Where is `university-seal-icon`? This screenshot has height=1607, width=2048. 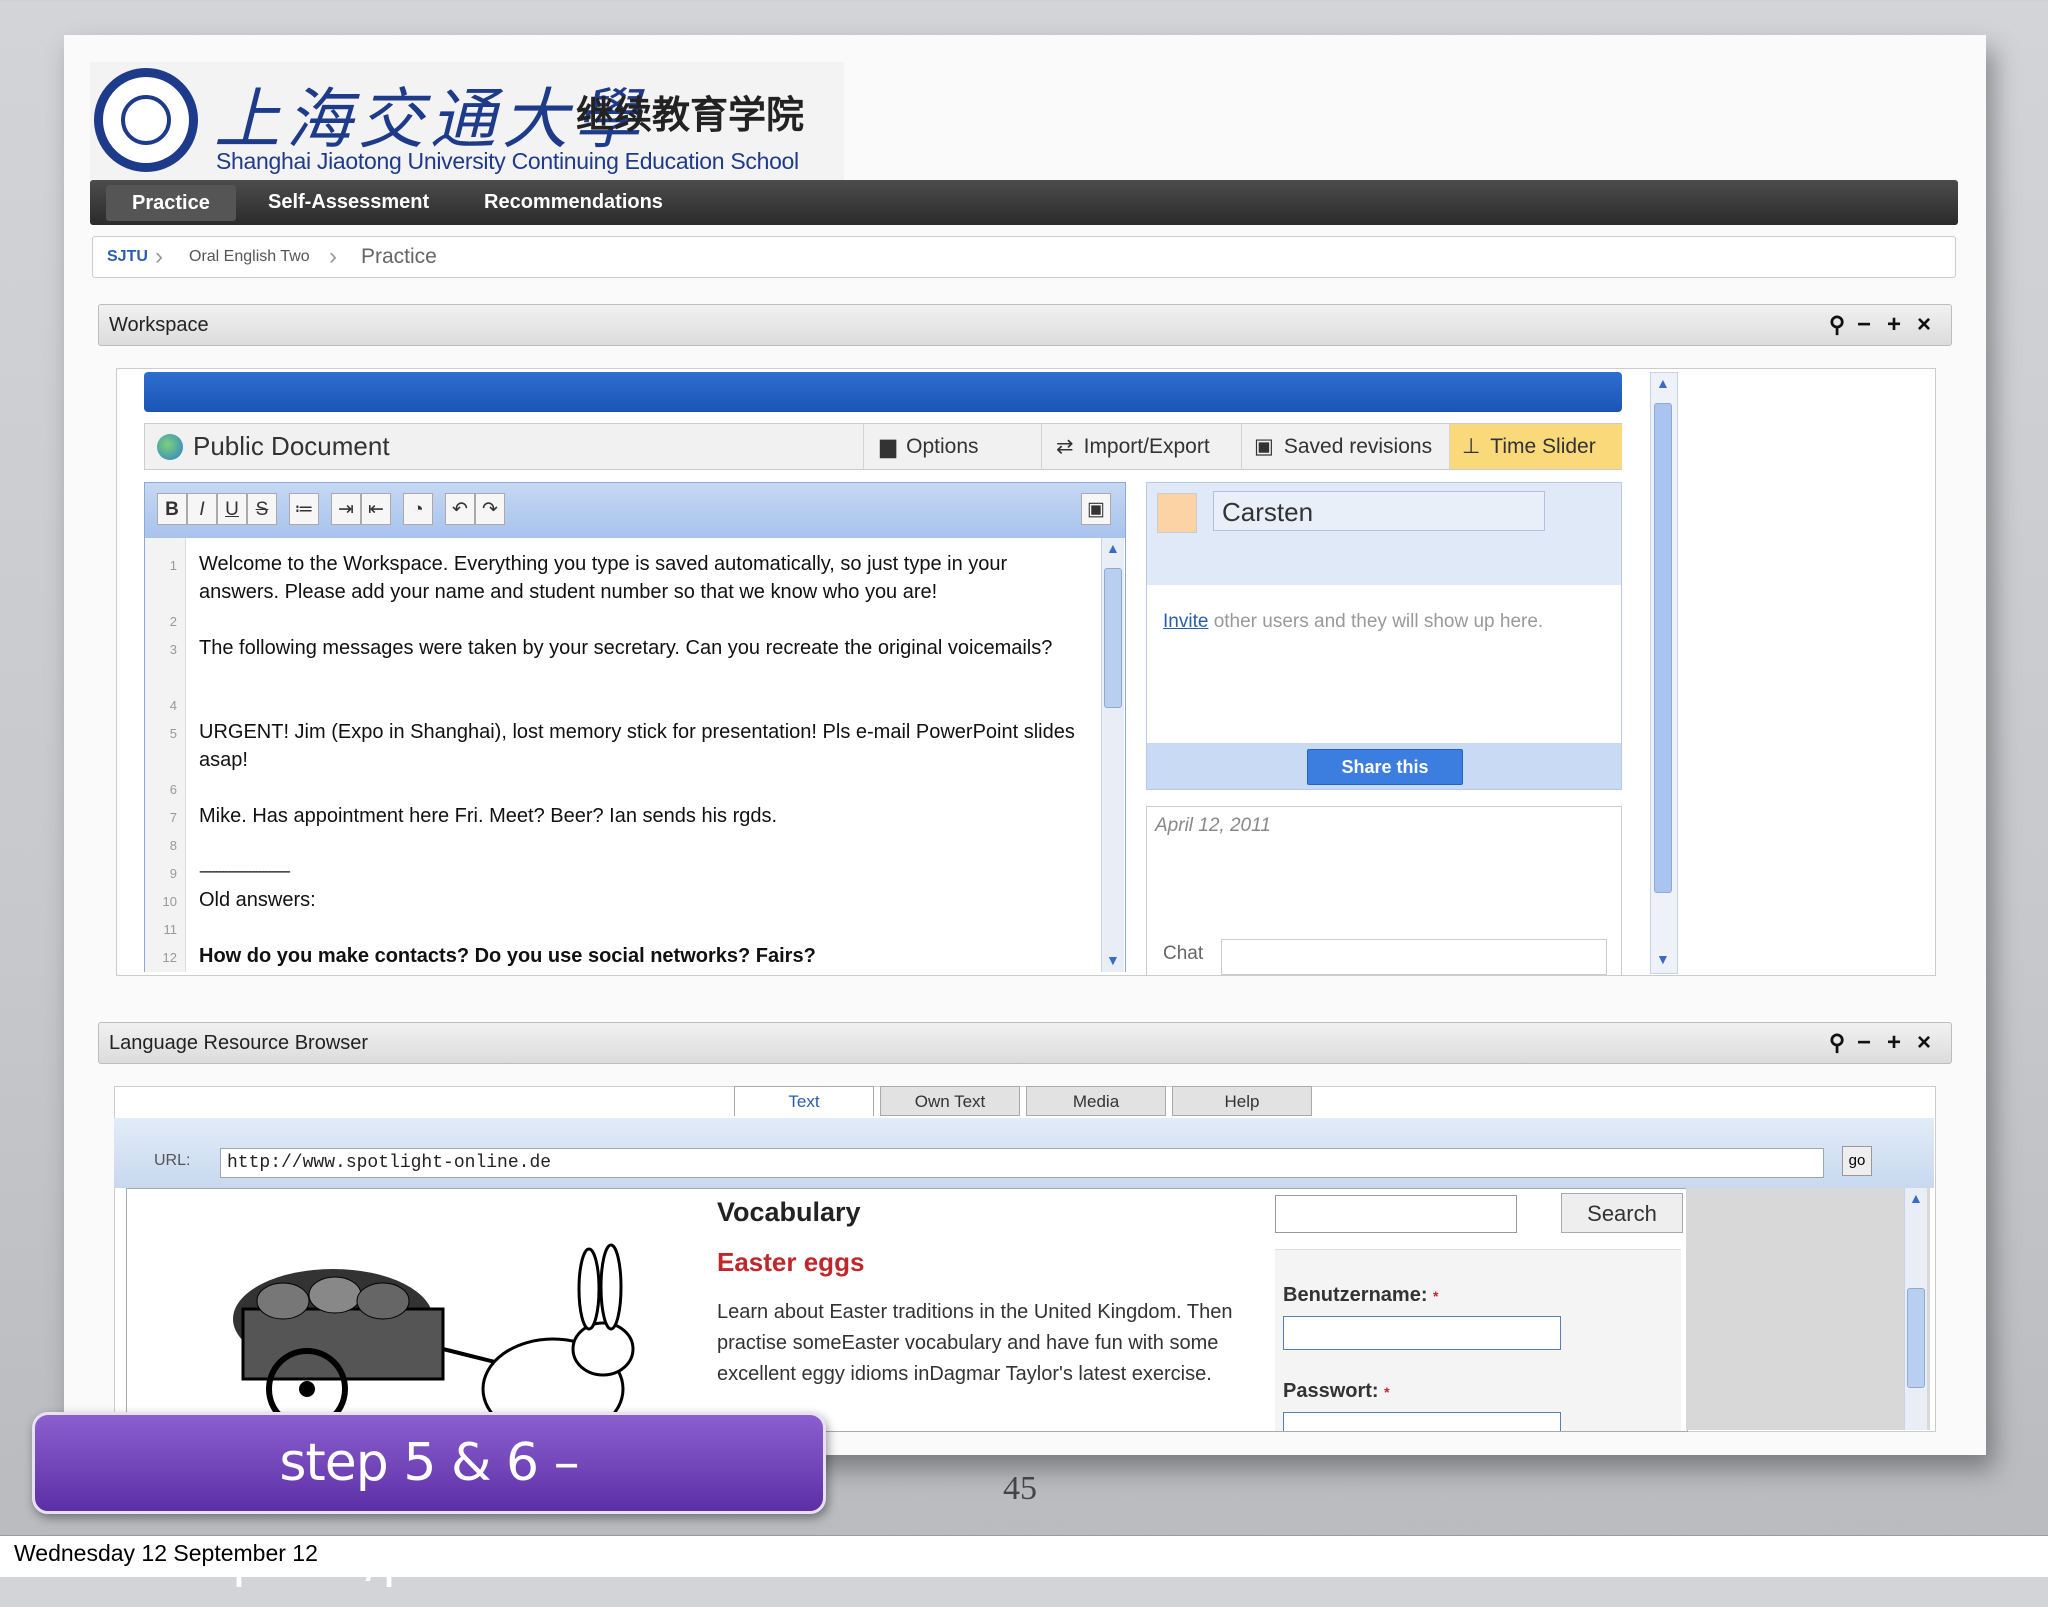
university-seal-icon is located at coordinates (146, 120).